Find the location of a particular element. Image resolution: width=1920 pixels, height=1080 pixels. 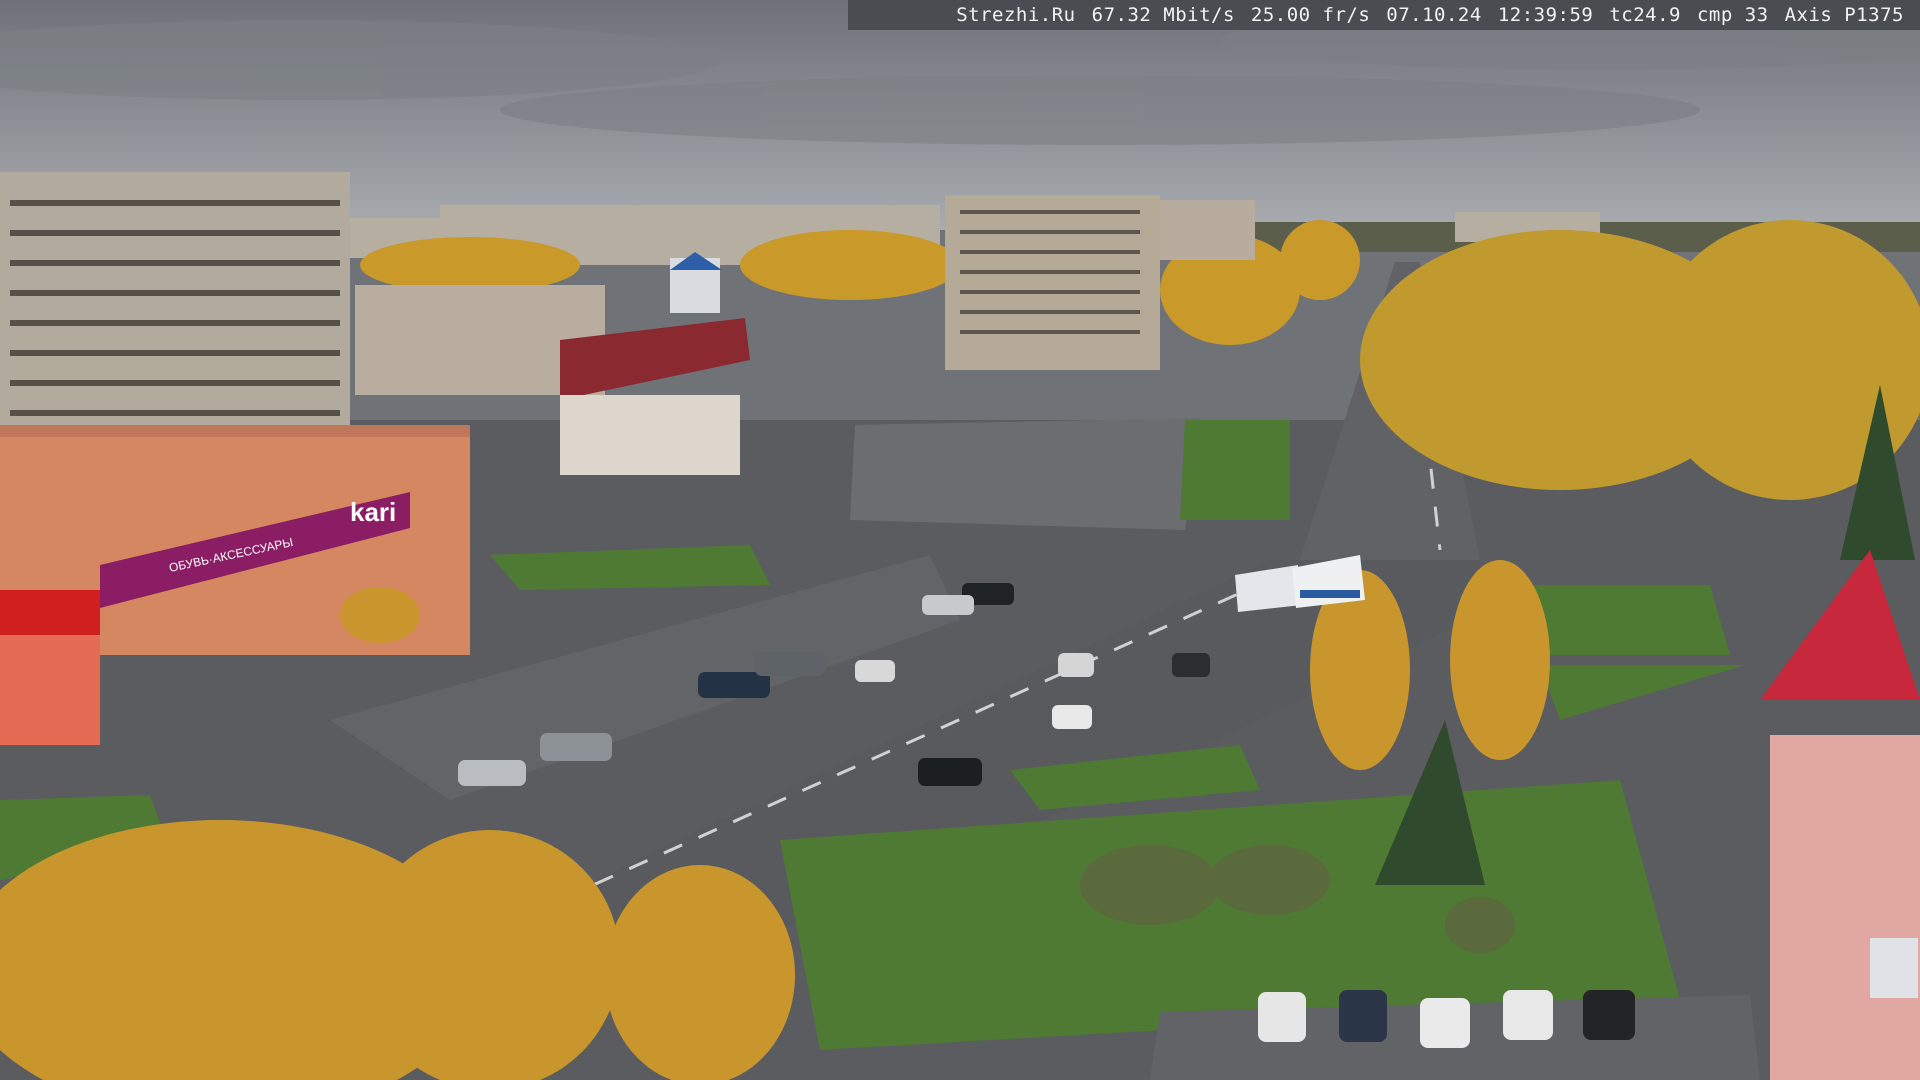

cmp-value: cmp 33 is located at coordinates (1732, 15).